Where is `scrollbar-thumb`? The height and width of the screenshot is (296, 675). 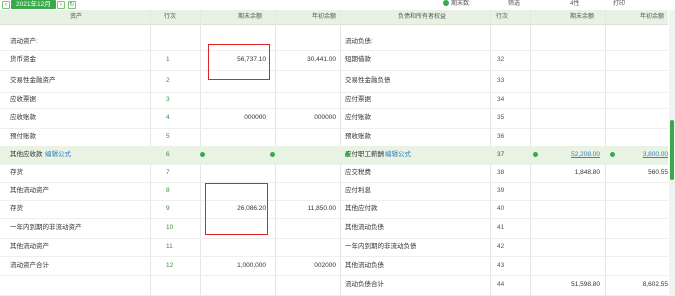 scrollbar-thumb is located at coordinates (672, 150).